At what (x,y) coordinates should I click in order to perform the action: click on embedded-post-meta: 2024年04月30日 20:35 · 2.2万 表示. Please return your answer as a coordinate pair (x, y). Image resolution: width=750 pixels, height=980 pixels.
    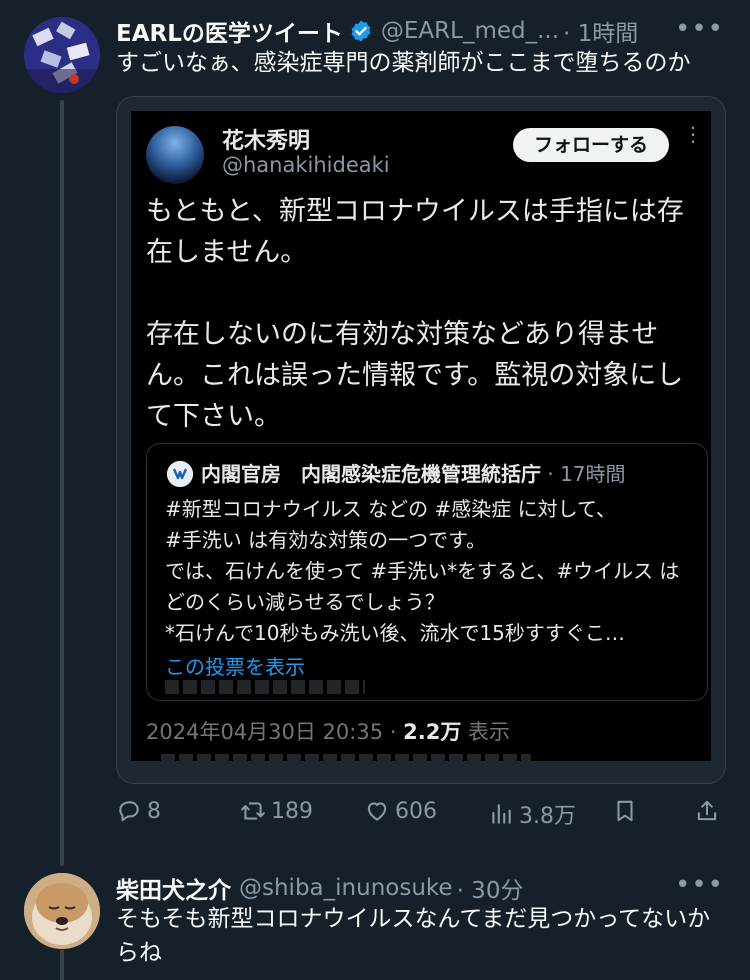
    Looking at the image, I should click on (328, 731).